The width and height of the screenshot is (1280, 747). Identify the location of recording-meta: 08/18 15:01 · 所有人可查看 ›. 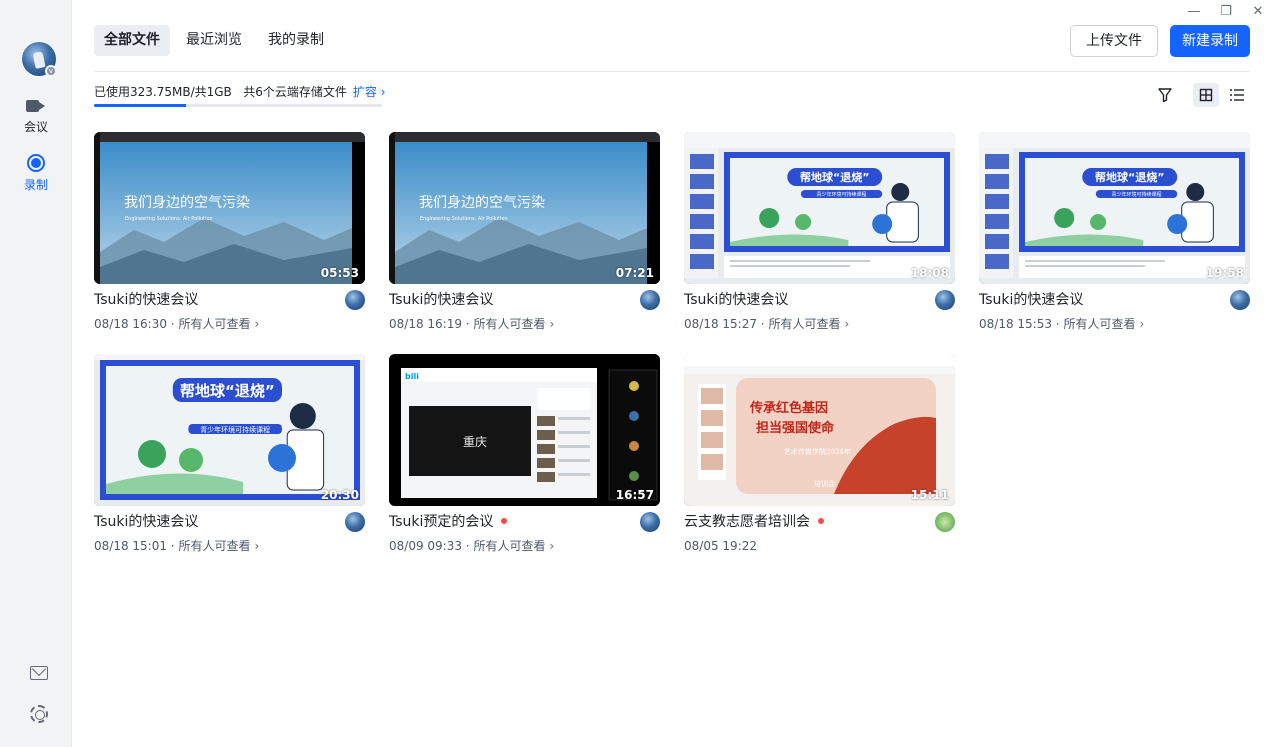
(177, 546).